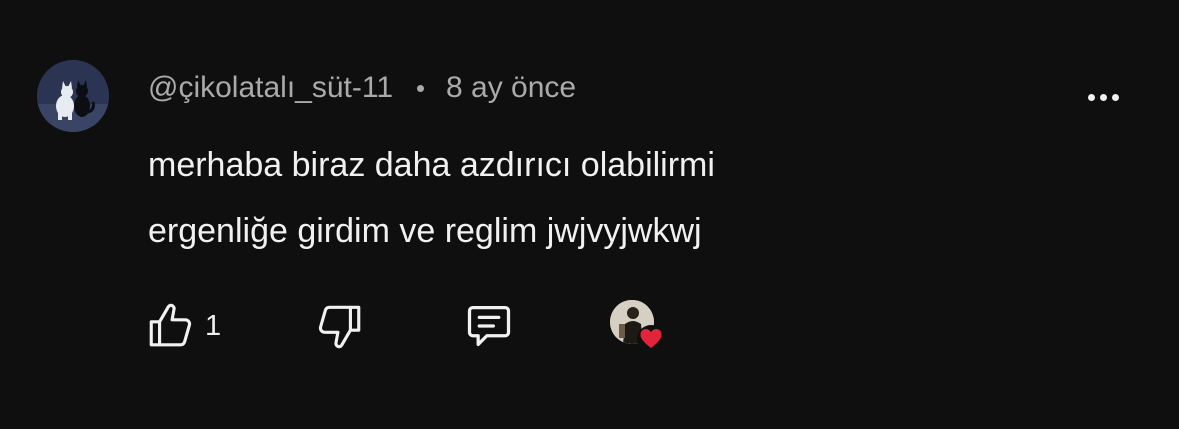 Image resolution: width=1179 pixels, height=429 pixels. What do you see at coordinates (651, 339) in the screenshot?
I see `creator-heart-icon` at bounding box center [651, 339].